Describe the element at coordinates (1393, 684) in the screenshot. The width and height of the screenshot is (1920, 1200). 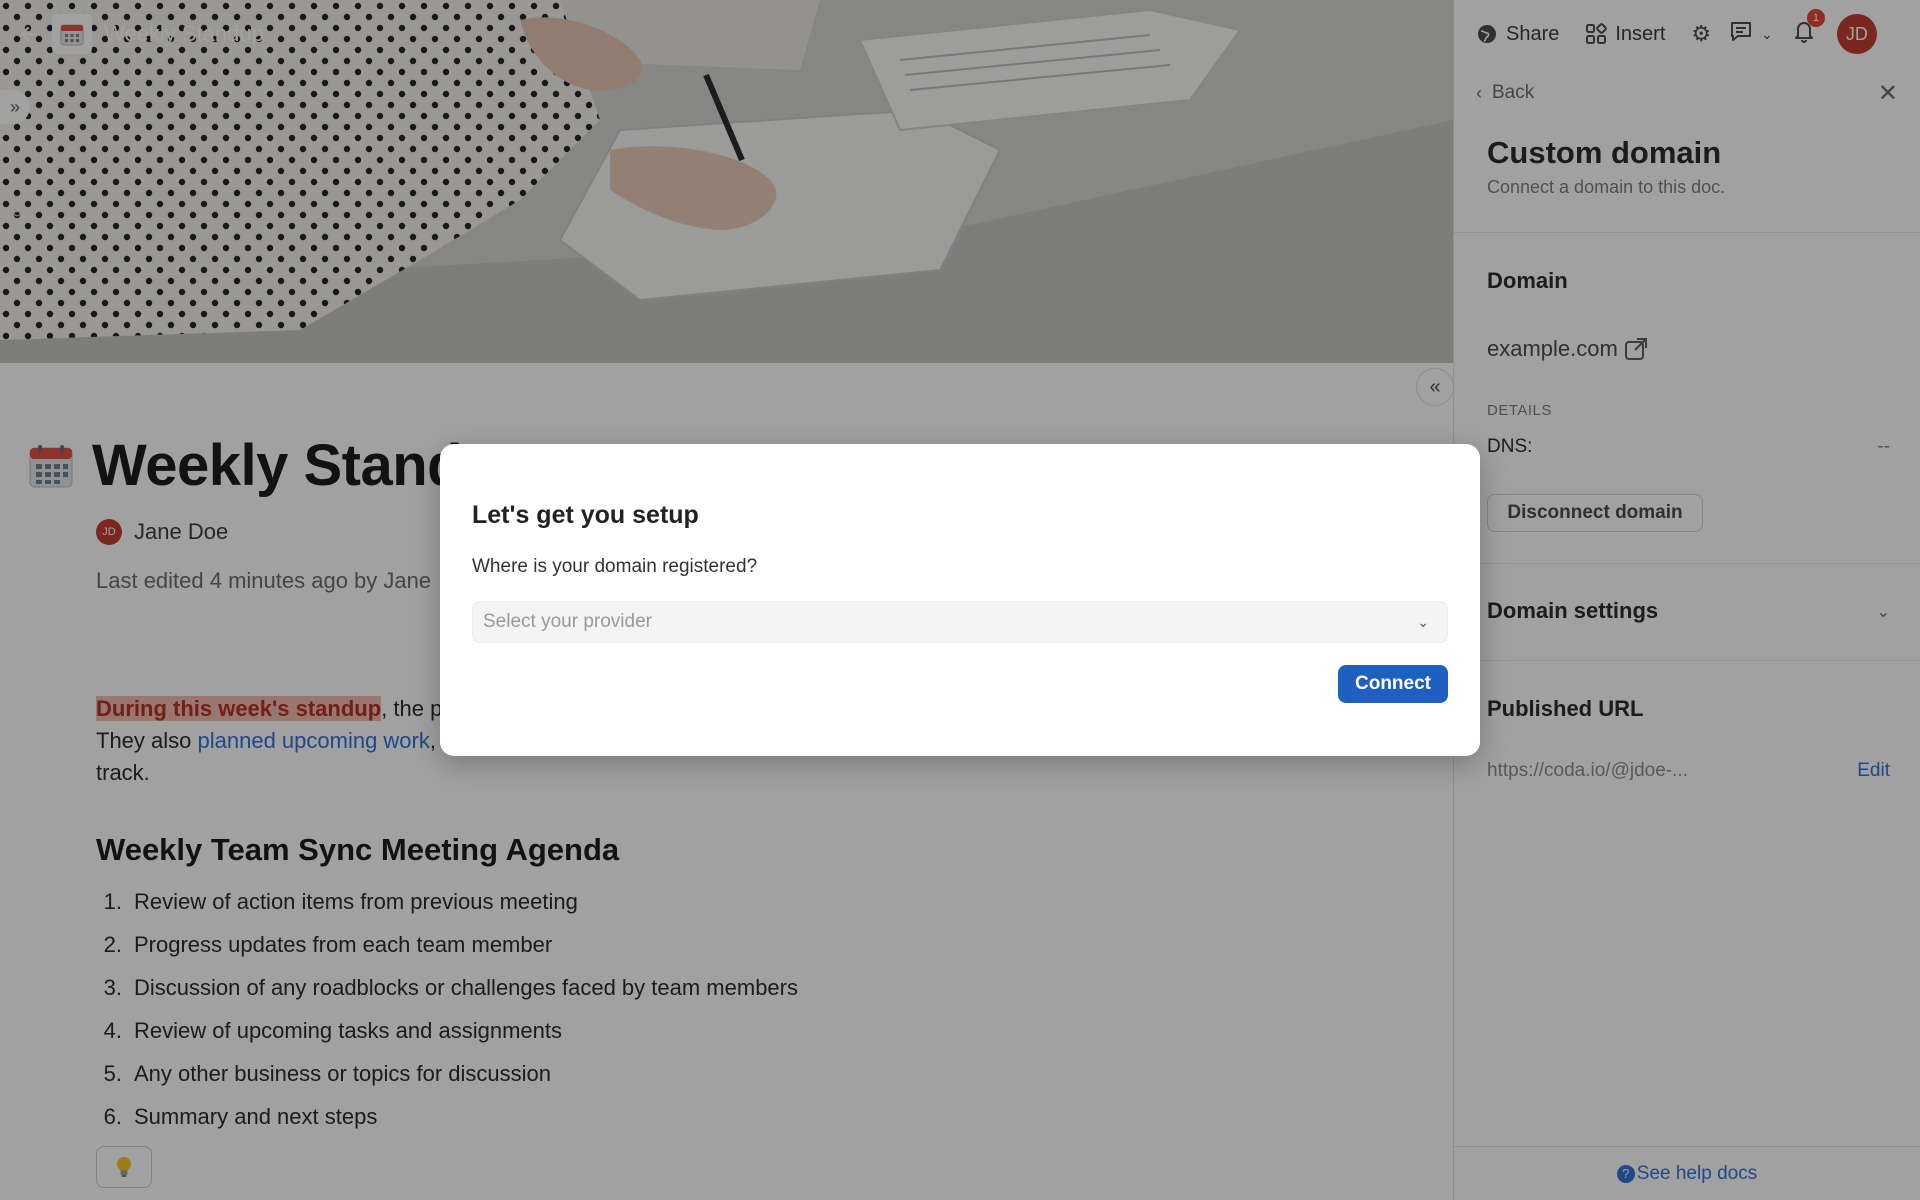
I see `connect-button: Connect` at that location.